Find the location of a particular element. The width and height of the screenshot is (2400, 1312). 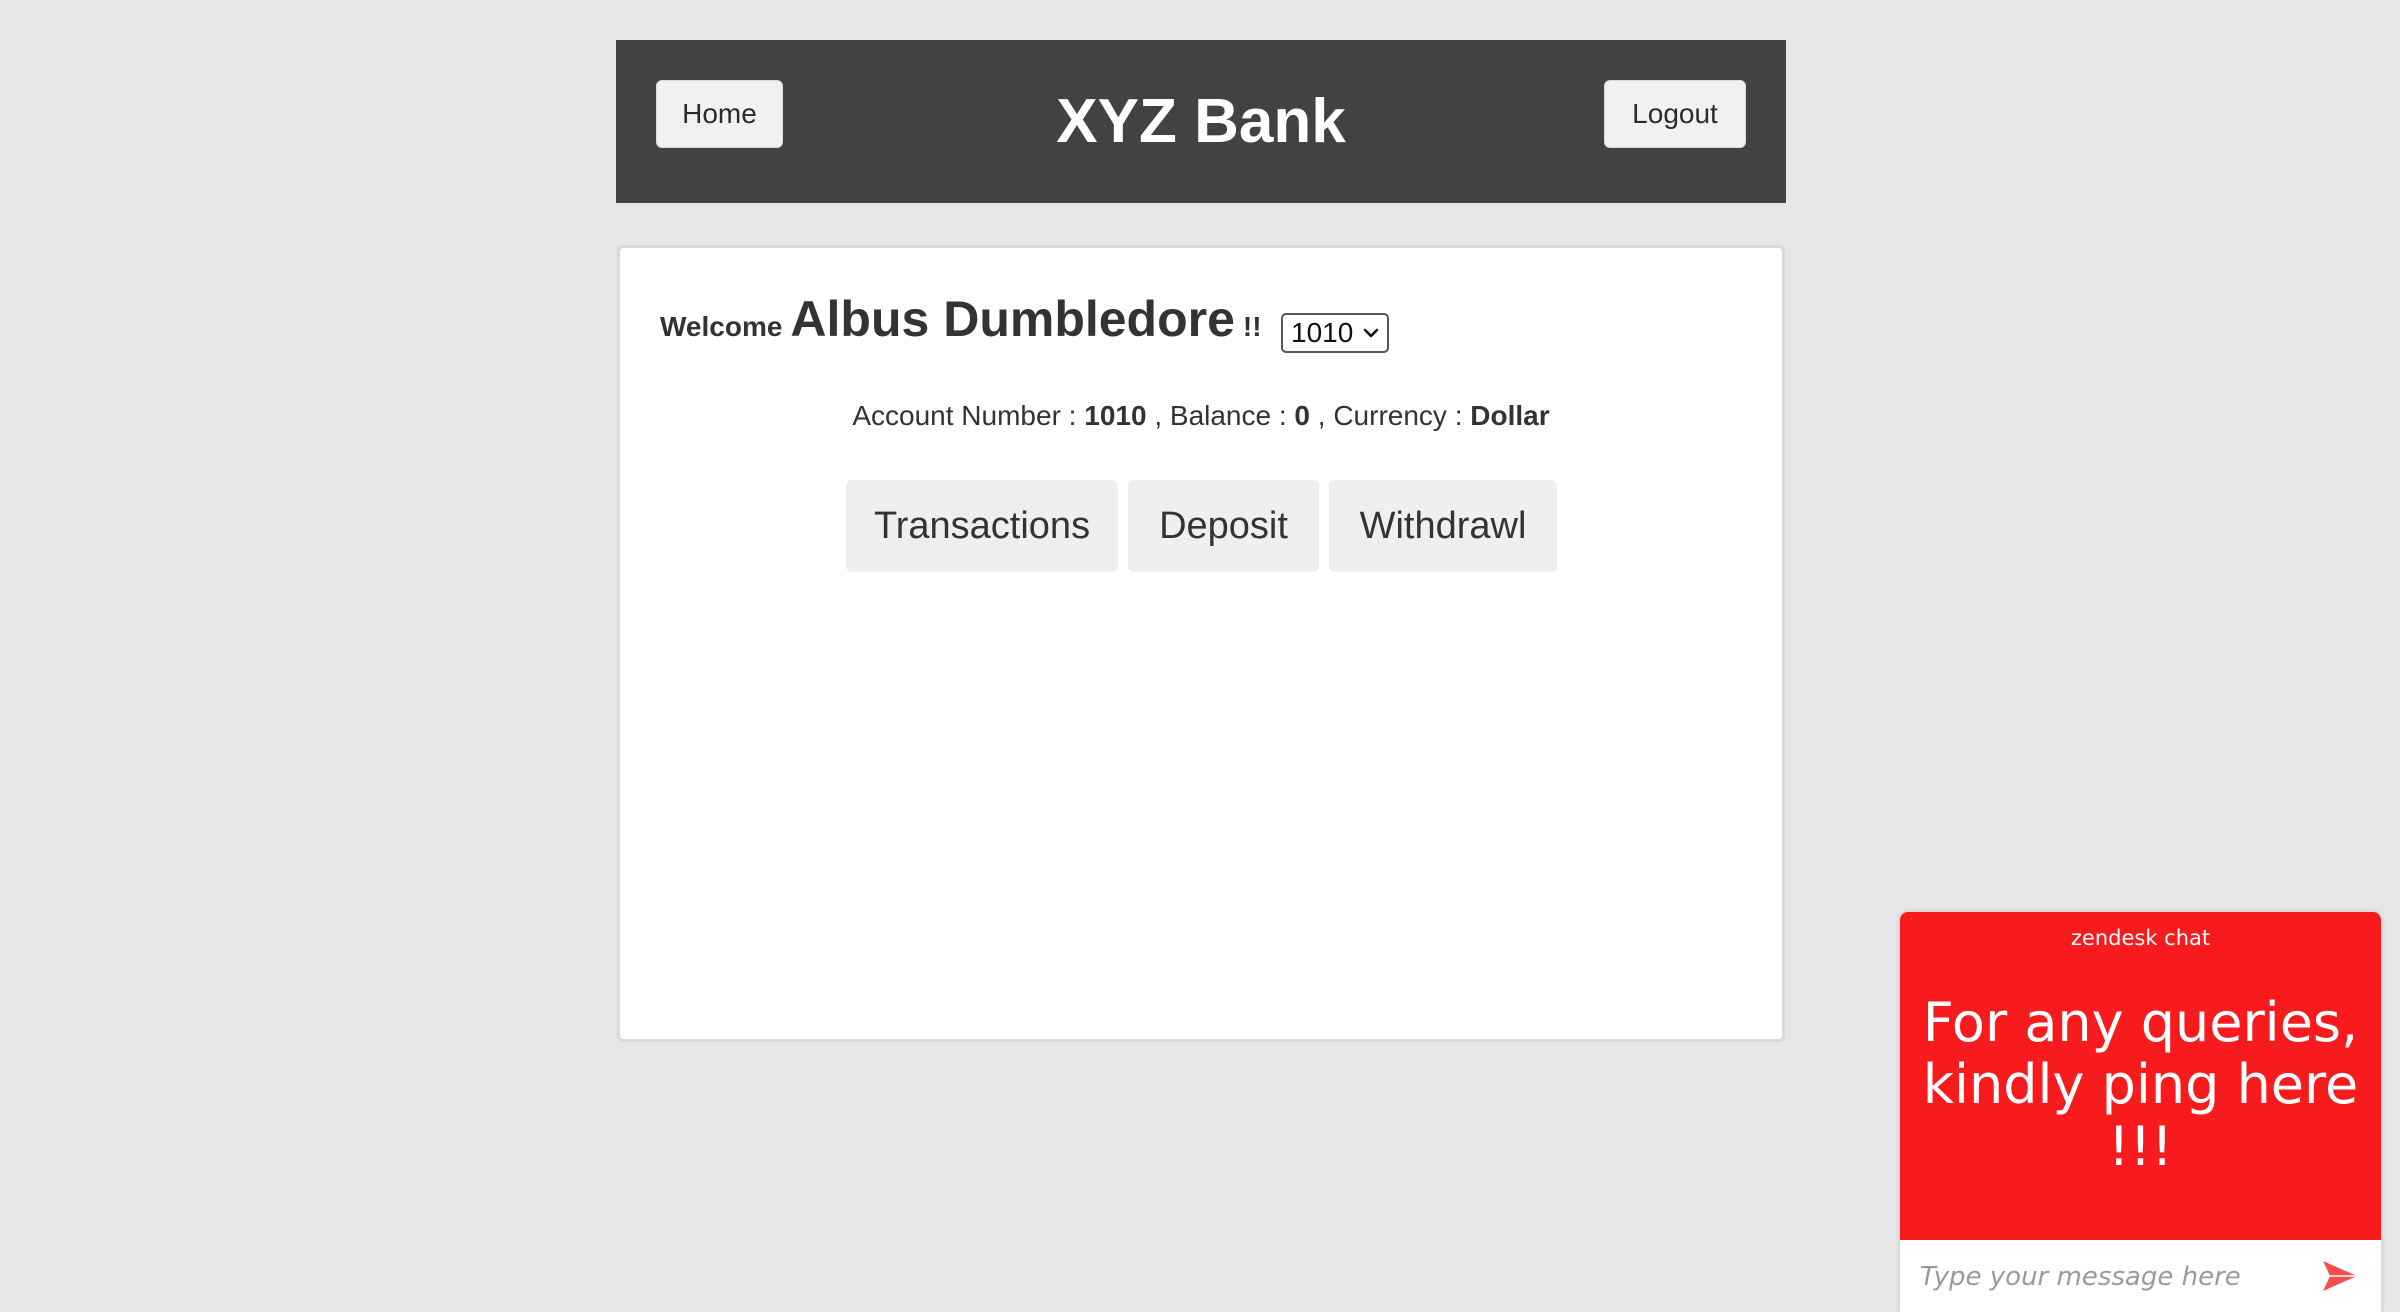

chat-input is located at coordinates (2115, 1277).